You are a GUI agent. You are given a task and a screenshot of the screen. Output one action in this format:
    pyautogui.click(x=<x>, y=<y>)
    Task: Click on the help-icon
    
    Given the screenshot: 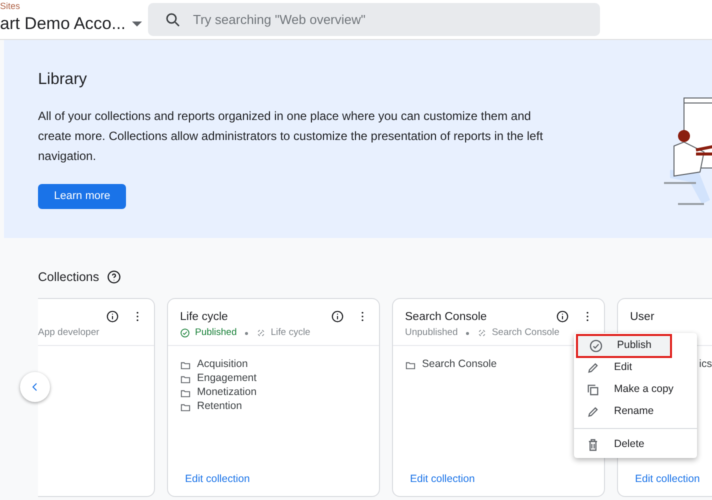 What is the action you would take?
    pyautogui.click(x=114, y=277)
    